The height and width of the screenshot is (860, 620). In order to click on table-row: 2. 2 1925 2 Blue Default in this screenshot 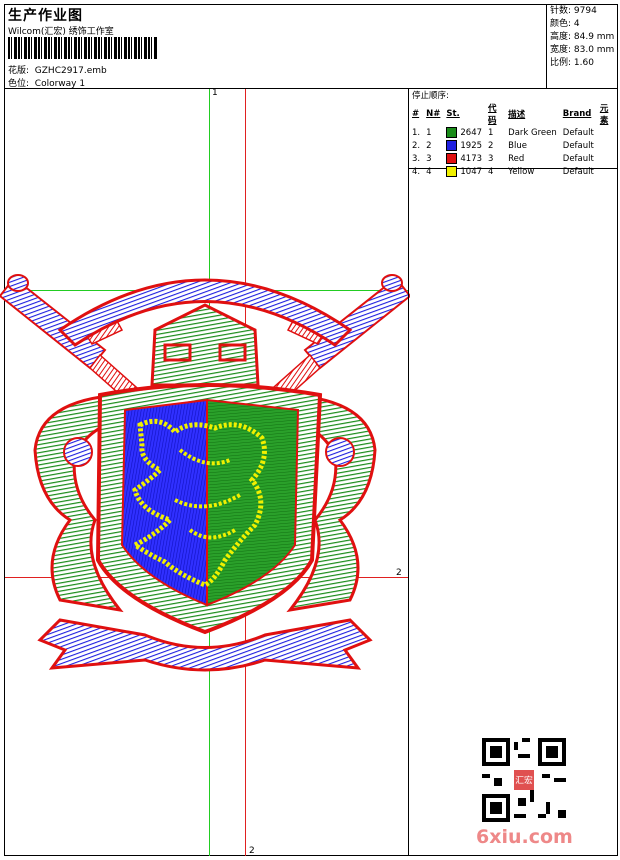, I will do `click(514, 145)`.